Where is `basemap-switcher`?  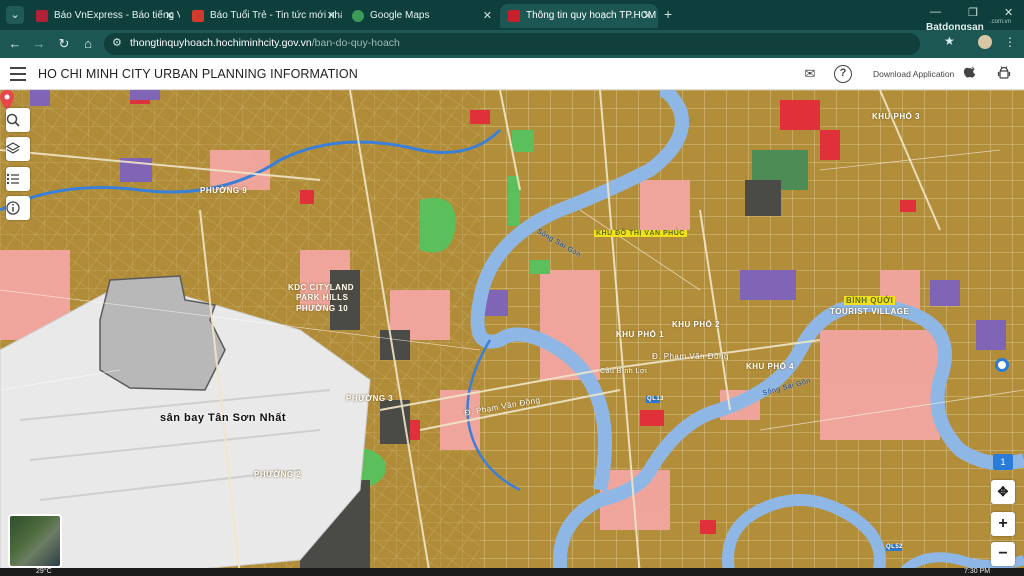
basemap-switcher is located at coordinates (35, 541).